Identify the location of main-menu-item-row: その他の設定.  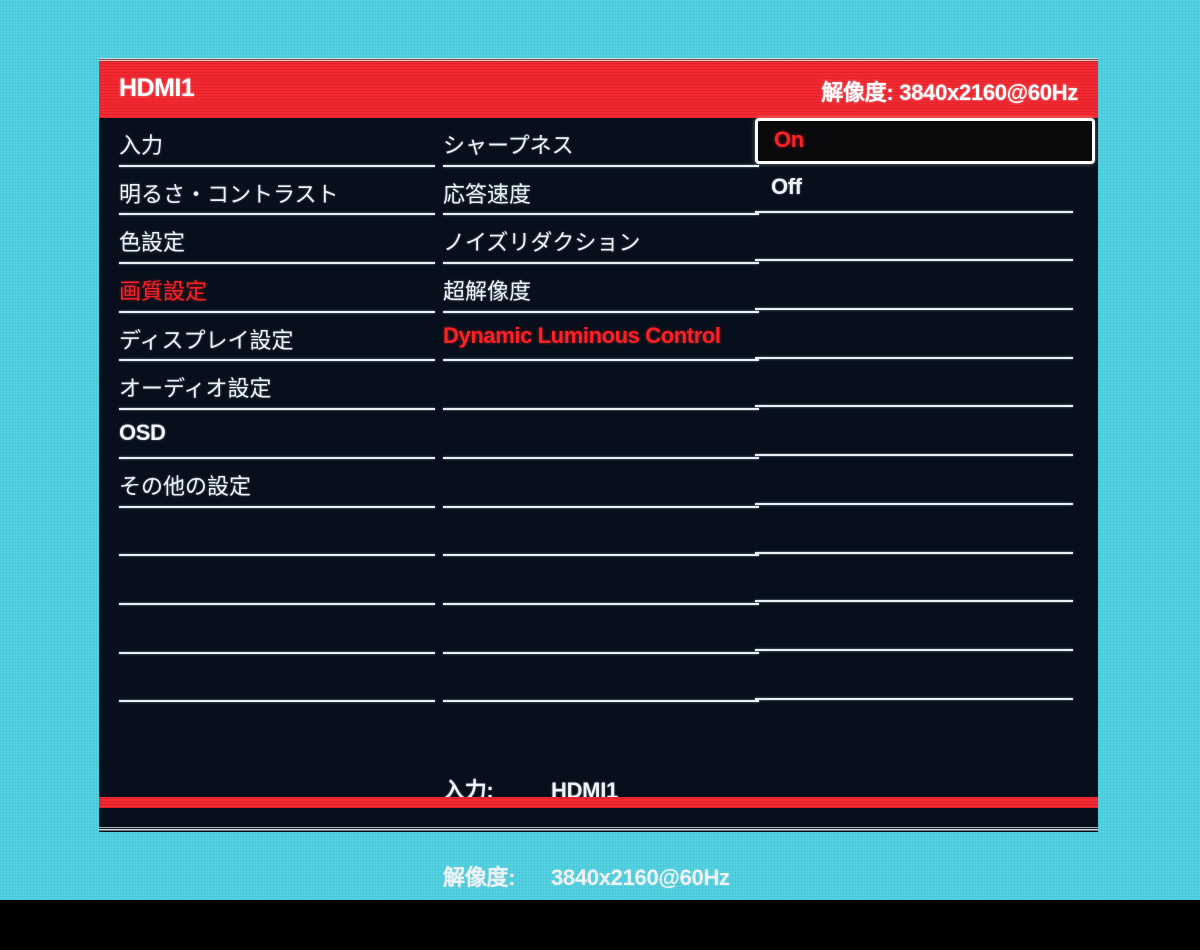
(277, 483).